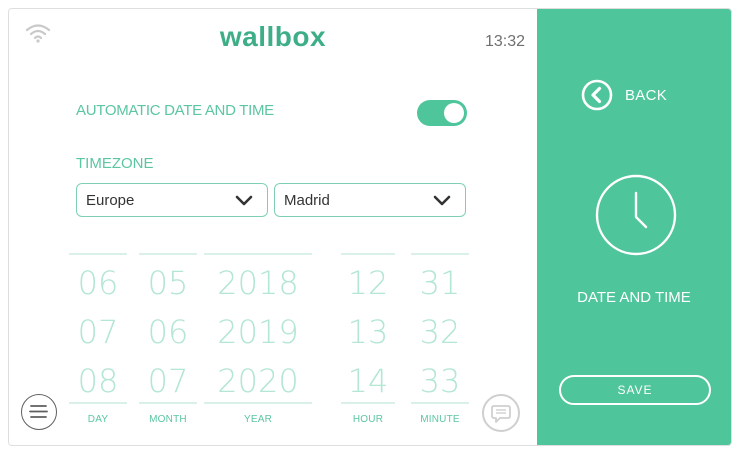  What do you see at coordinates (504, 41) in the screenshot?
I see `status-time: 13:32` at bounding box center [504, 41].